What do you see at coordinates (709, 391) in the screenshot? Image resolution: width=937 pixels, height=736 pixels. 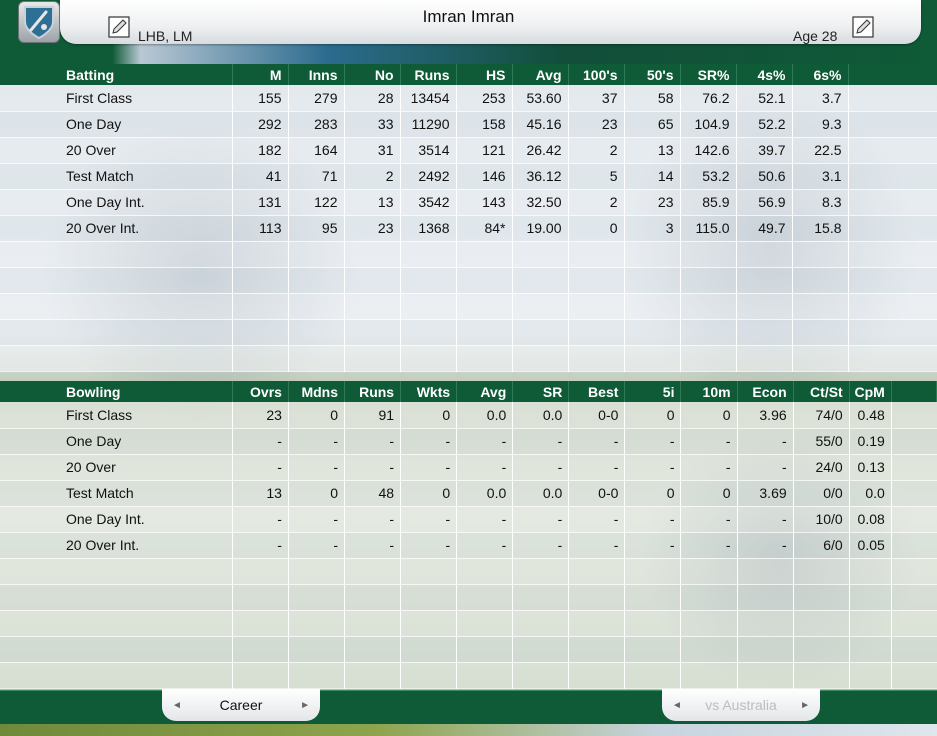 I see `column-header-10m: 10m` at bounding box center [709, 391].